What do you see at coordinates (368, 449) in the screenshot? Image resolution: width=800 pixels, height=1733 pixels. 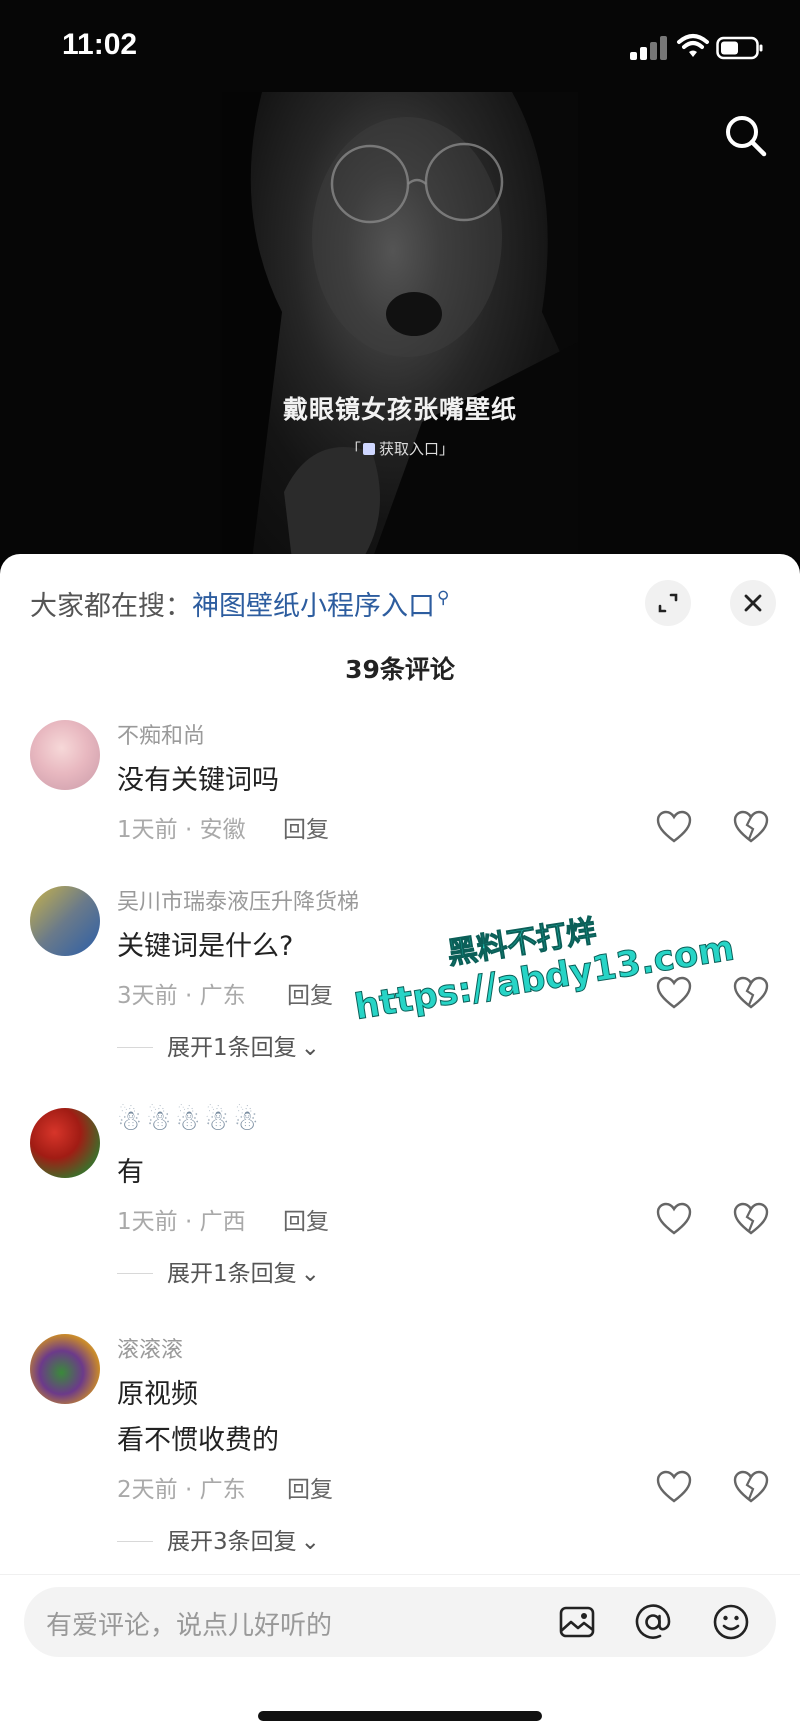 I see `checkbox-icon` at bounding box center [368, 449].